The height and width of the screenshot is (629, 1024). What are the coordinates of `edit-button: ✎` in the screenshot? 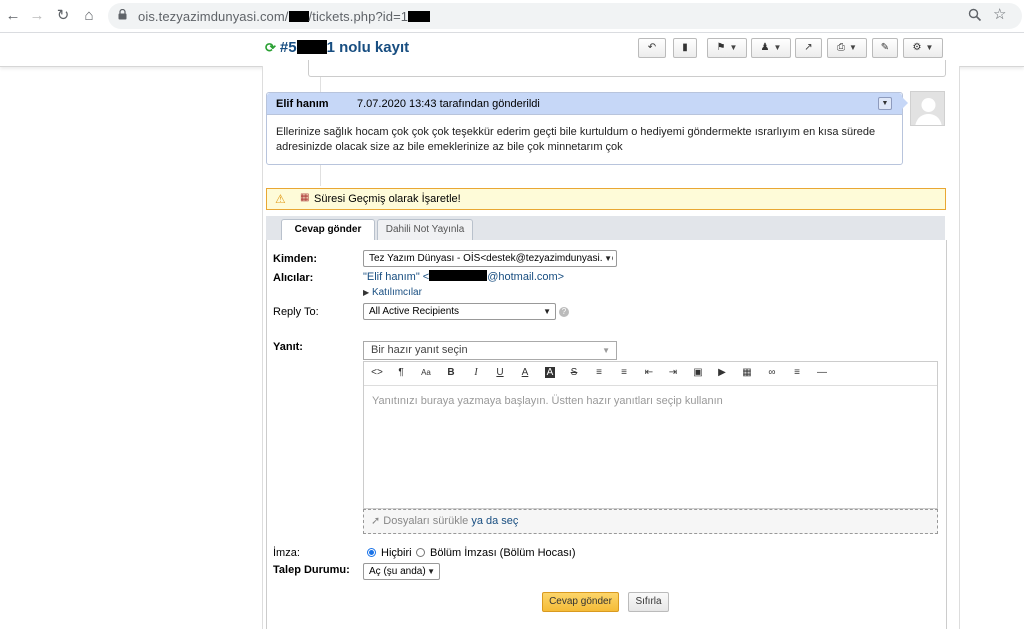 It's located at (885, 48).